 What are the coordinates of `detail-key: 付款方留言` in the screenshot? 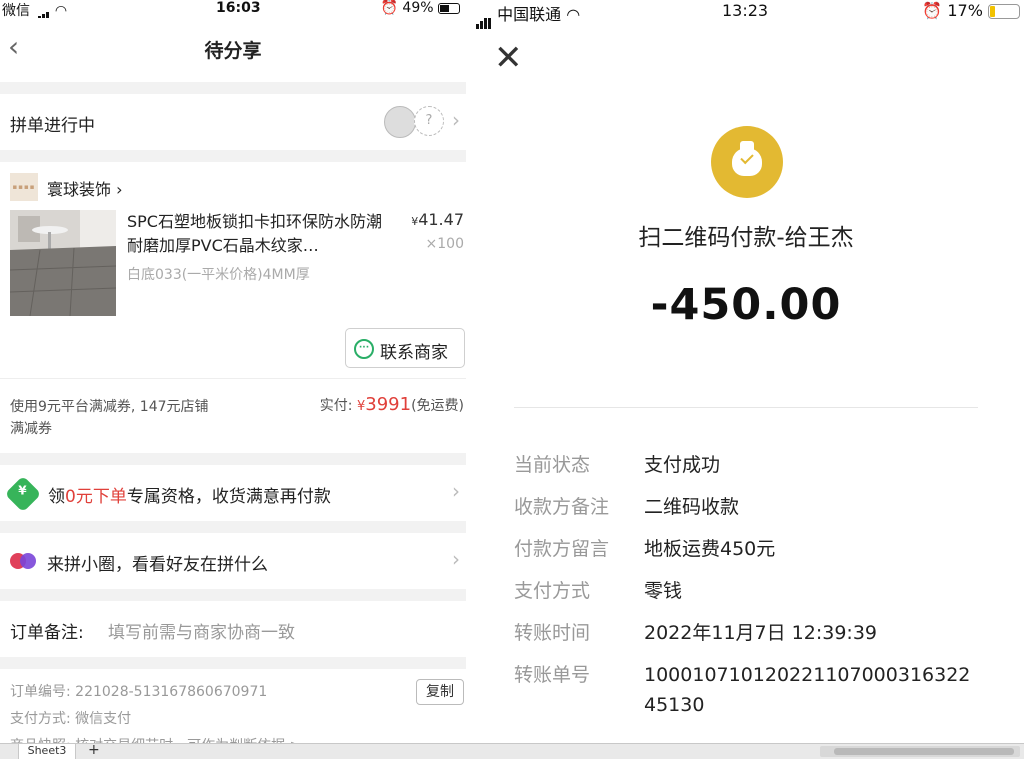 It's located at (562, 549).